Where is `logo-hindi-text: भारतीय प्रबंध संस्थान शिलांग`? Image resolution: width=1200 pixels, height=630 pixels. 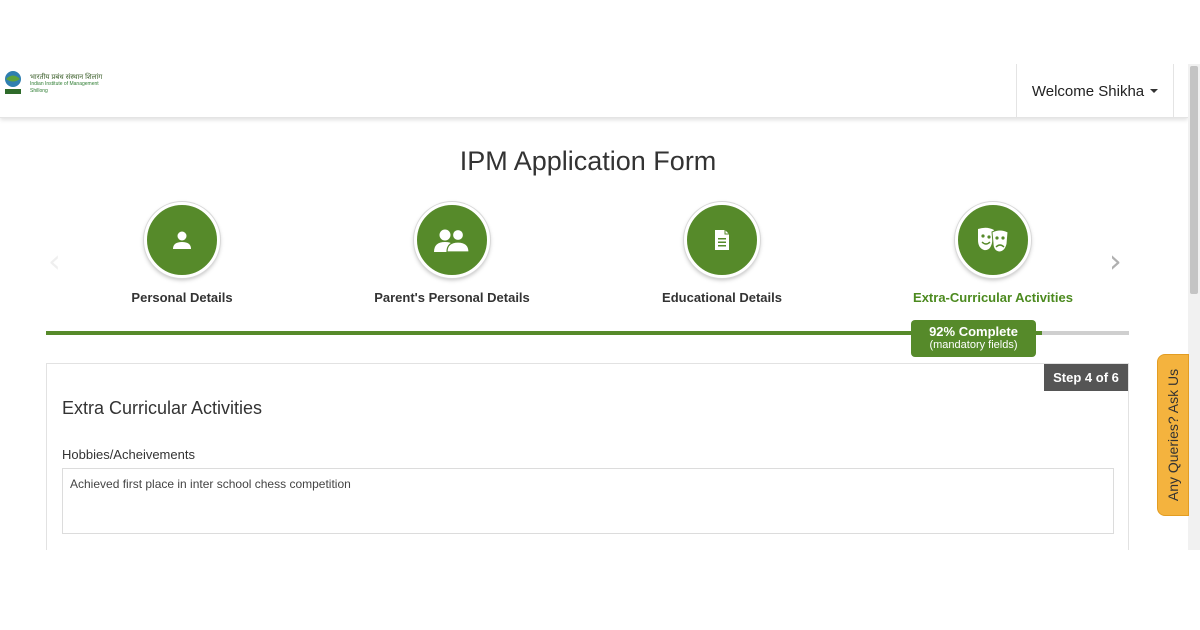 logo-hindi-text: भारतीय प्रबंध संस्थान शिलांग is located at coordinates (66, 77).